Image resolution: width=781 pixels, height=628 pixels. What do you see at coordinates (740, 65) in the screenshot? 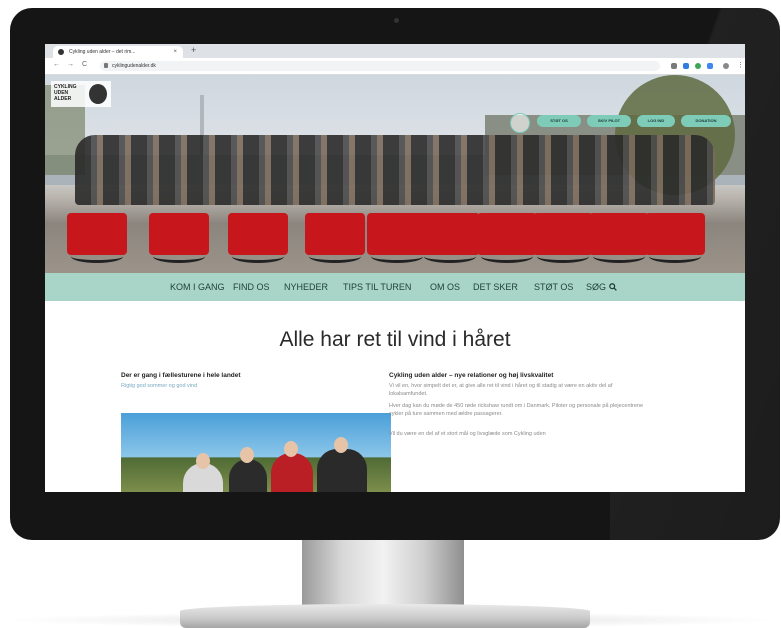
I see `browser-menu-icon: ⋮` at bounding box center [740, 65].